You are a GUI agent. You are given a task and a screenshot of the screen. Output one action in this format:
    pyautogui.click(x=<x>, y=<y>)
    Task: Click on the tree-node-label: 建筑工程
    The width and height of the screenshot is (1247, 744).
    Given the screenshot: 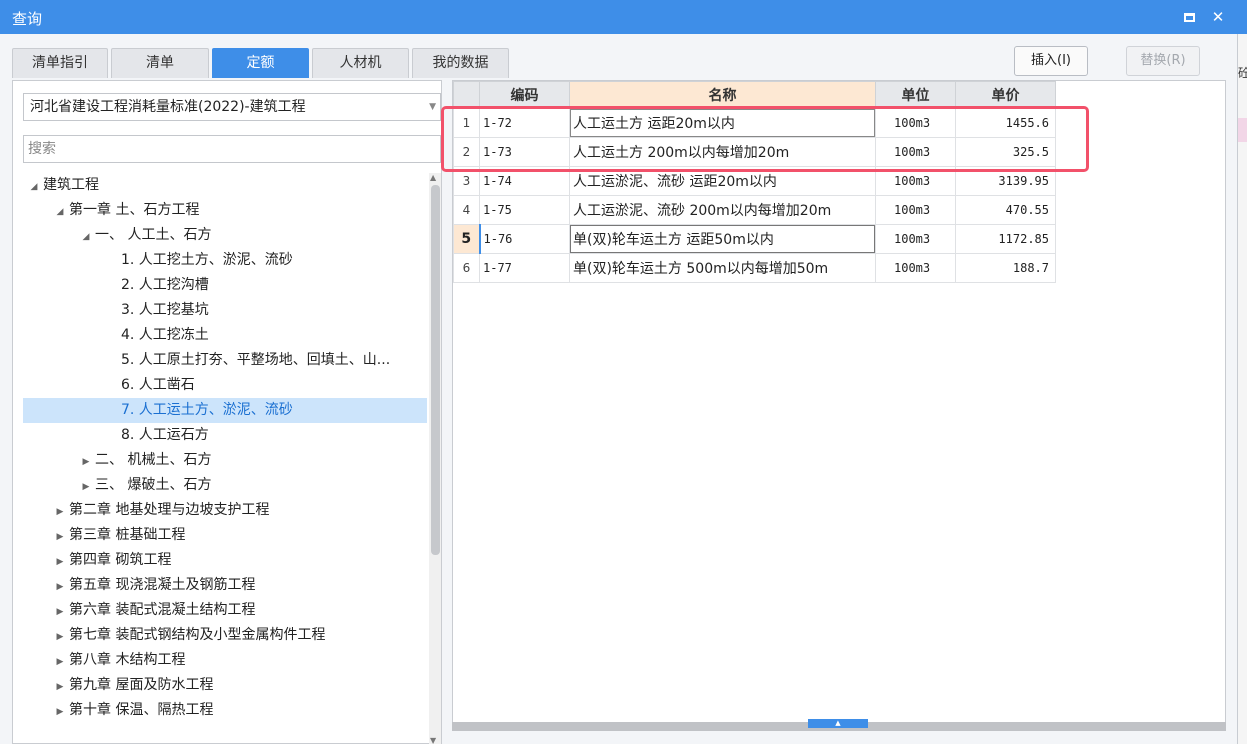 What is the action you would take?
    pyautogui.click(x=71, y=185)
    